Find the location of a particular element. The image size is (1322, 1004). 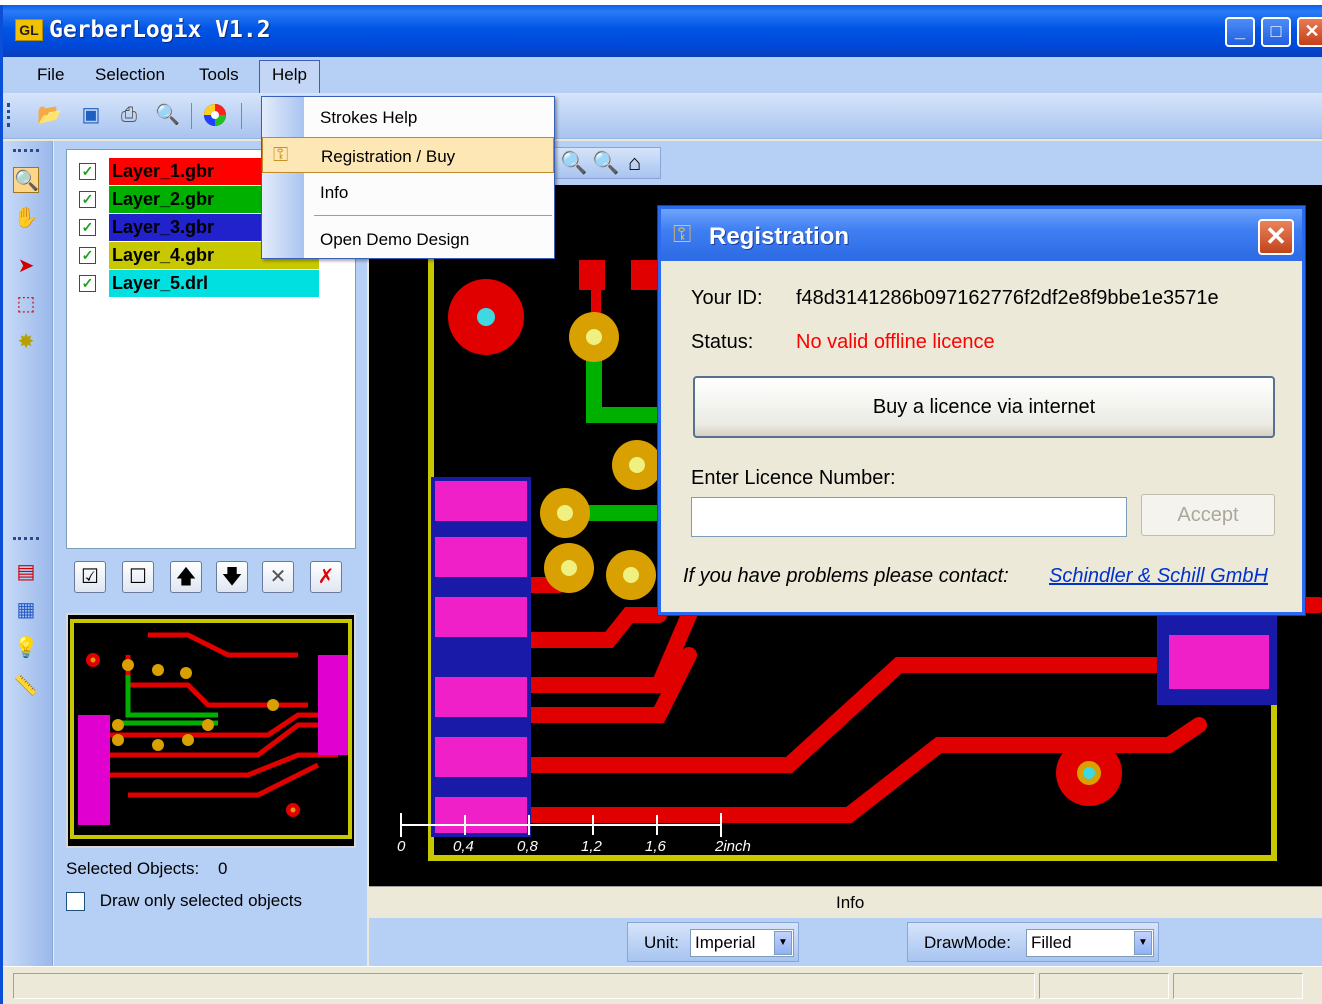

draw-only-label: Draw only selected objects is located at coordinates (200, 900).